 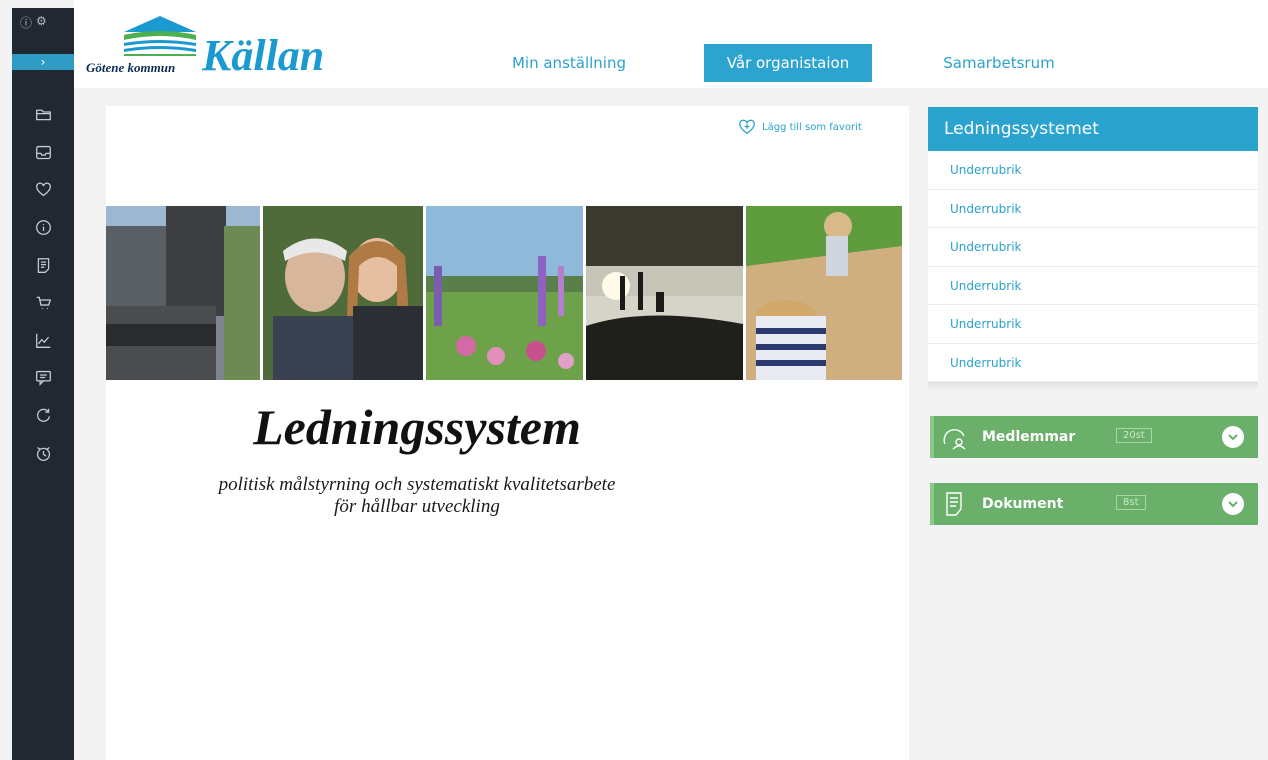 What do you see at coordinates (41, 34) in the screenshot?
I see `settings-icon: ⚙` at bounding box center [41, 34].